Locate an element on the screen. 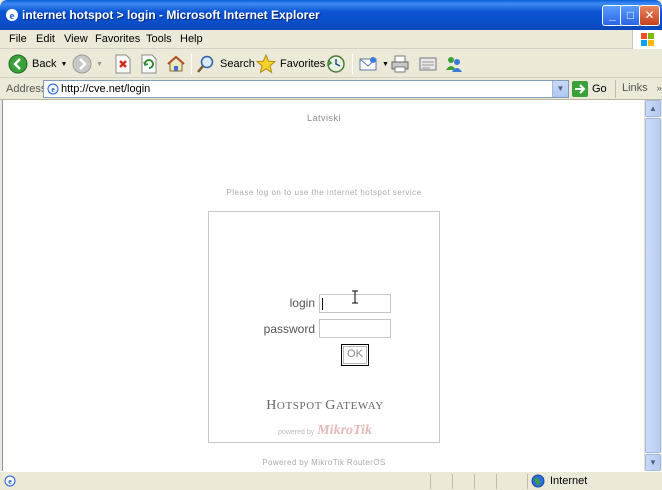  security-zone: Internet is located at coordinates (559, 481).